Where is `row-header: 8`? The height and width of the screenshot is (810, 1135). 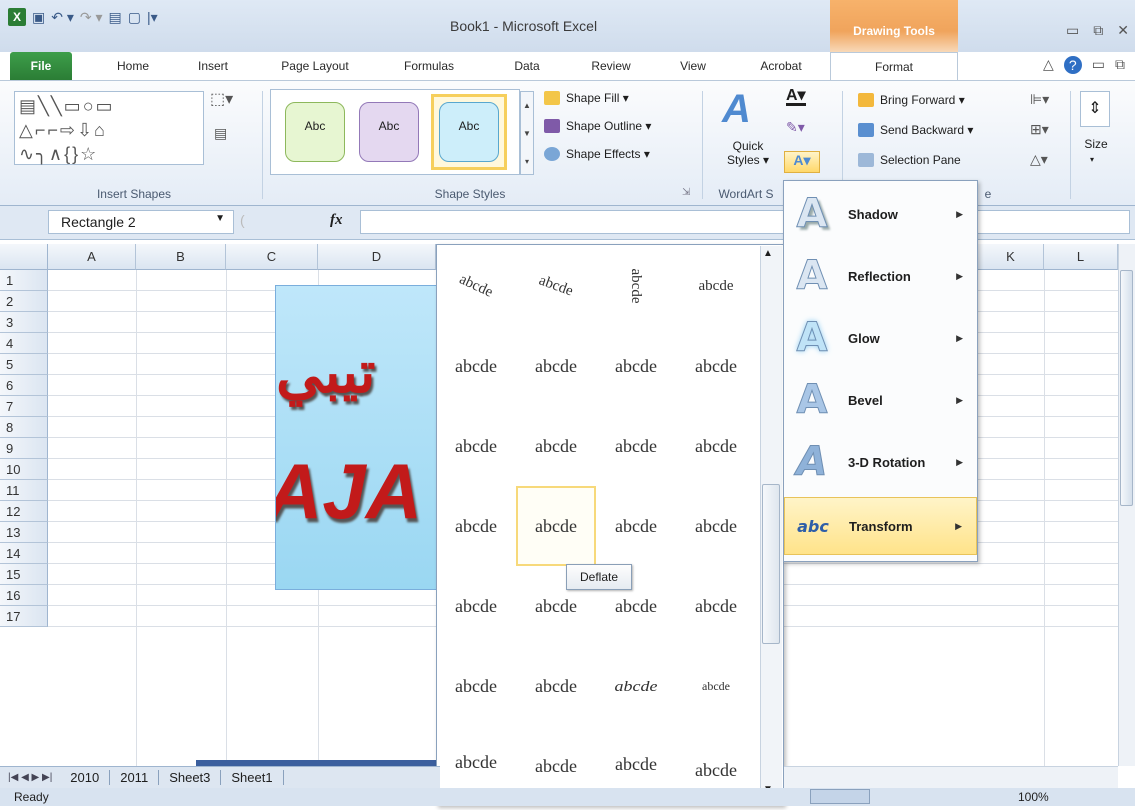
row-header: 8 is located at coordinates (24, 427).